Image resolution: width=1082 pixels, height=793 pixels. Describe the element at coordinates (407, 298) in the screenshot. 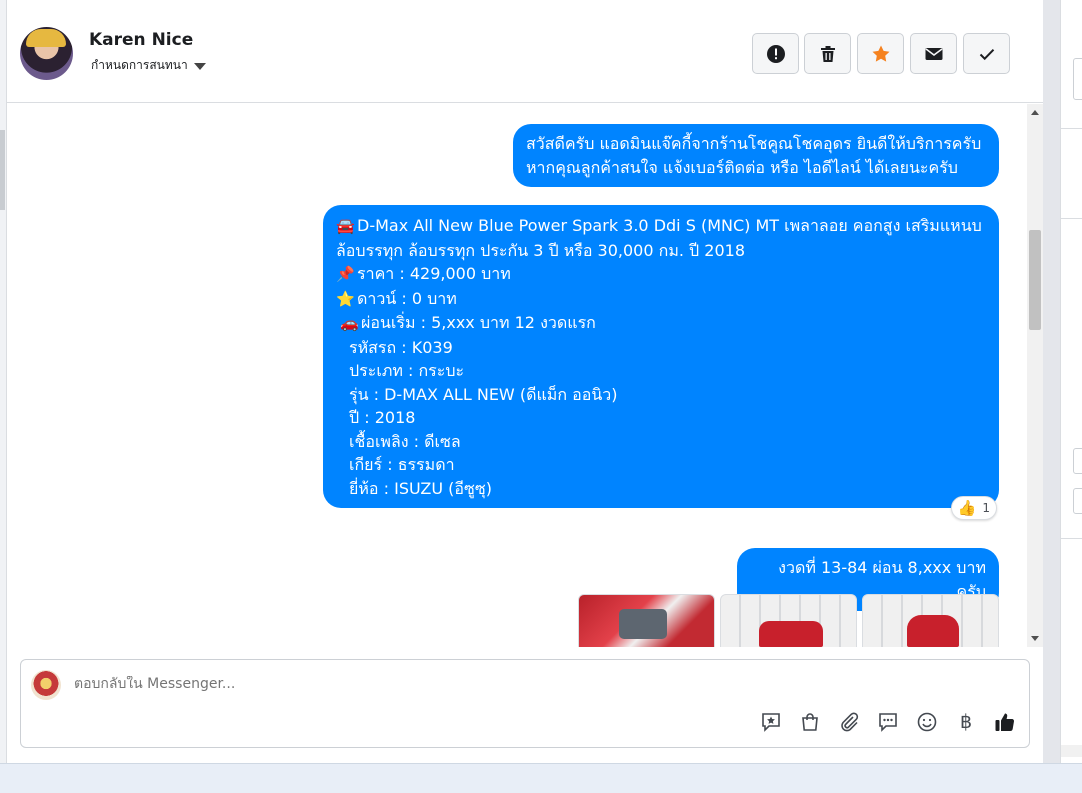

I see `listing-down: ดาวน์ : 0 บาท` at that location.